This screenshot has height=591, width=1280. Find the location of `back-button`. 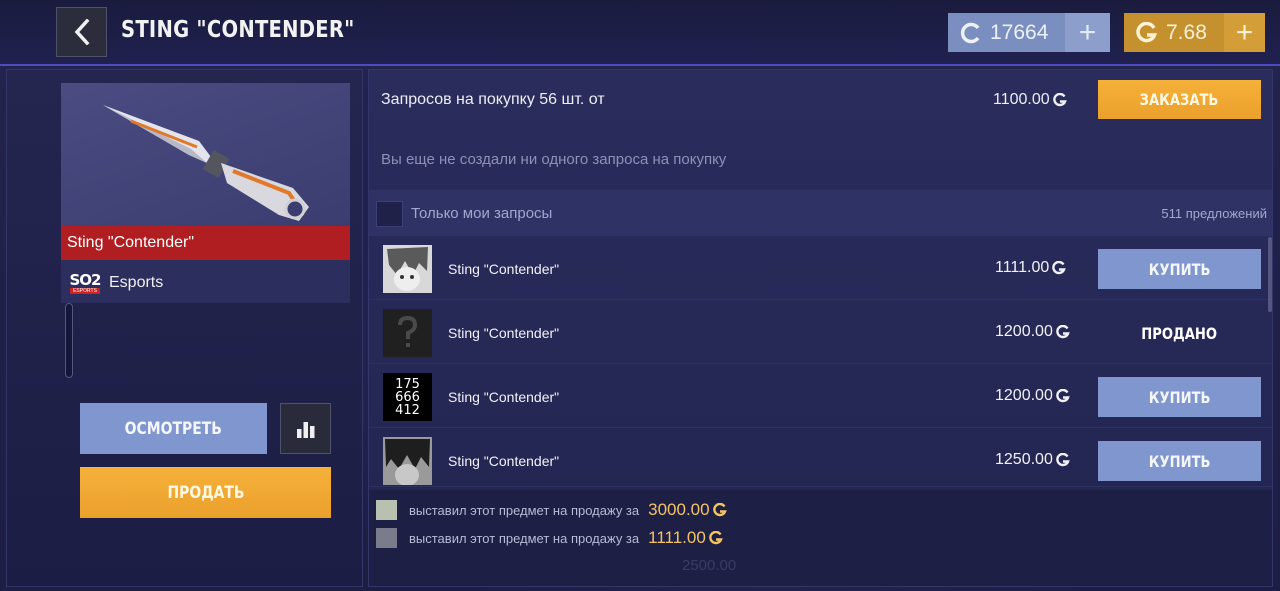

back-button is located at coordinates (81, 32).